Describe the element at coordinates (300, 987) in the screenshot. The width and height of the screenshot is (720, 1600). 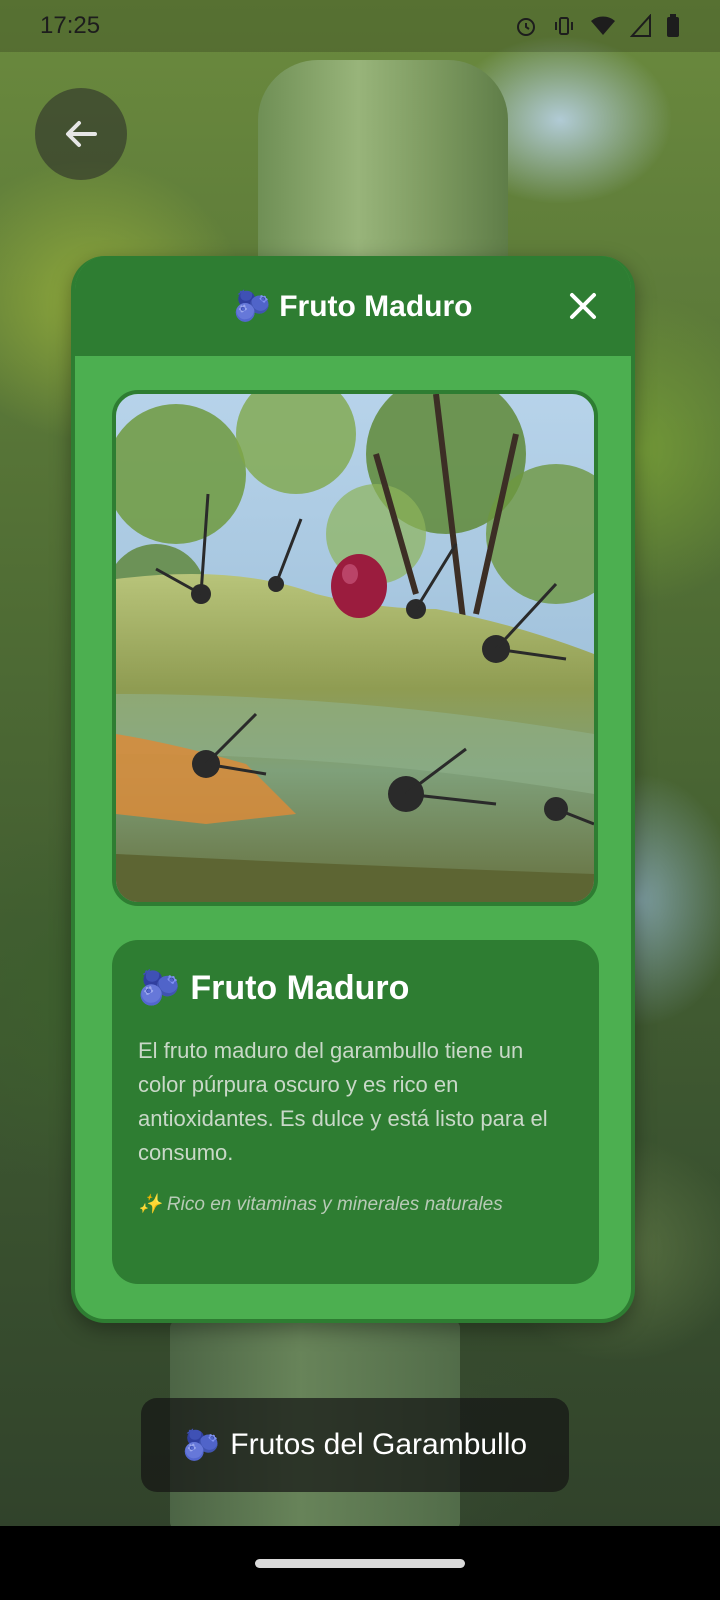
I see `card-title-text: Fruto Maduro` at that location.